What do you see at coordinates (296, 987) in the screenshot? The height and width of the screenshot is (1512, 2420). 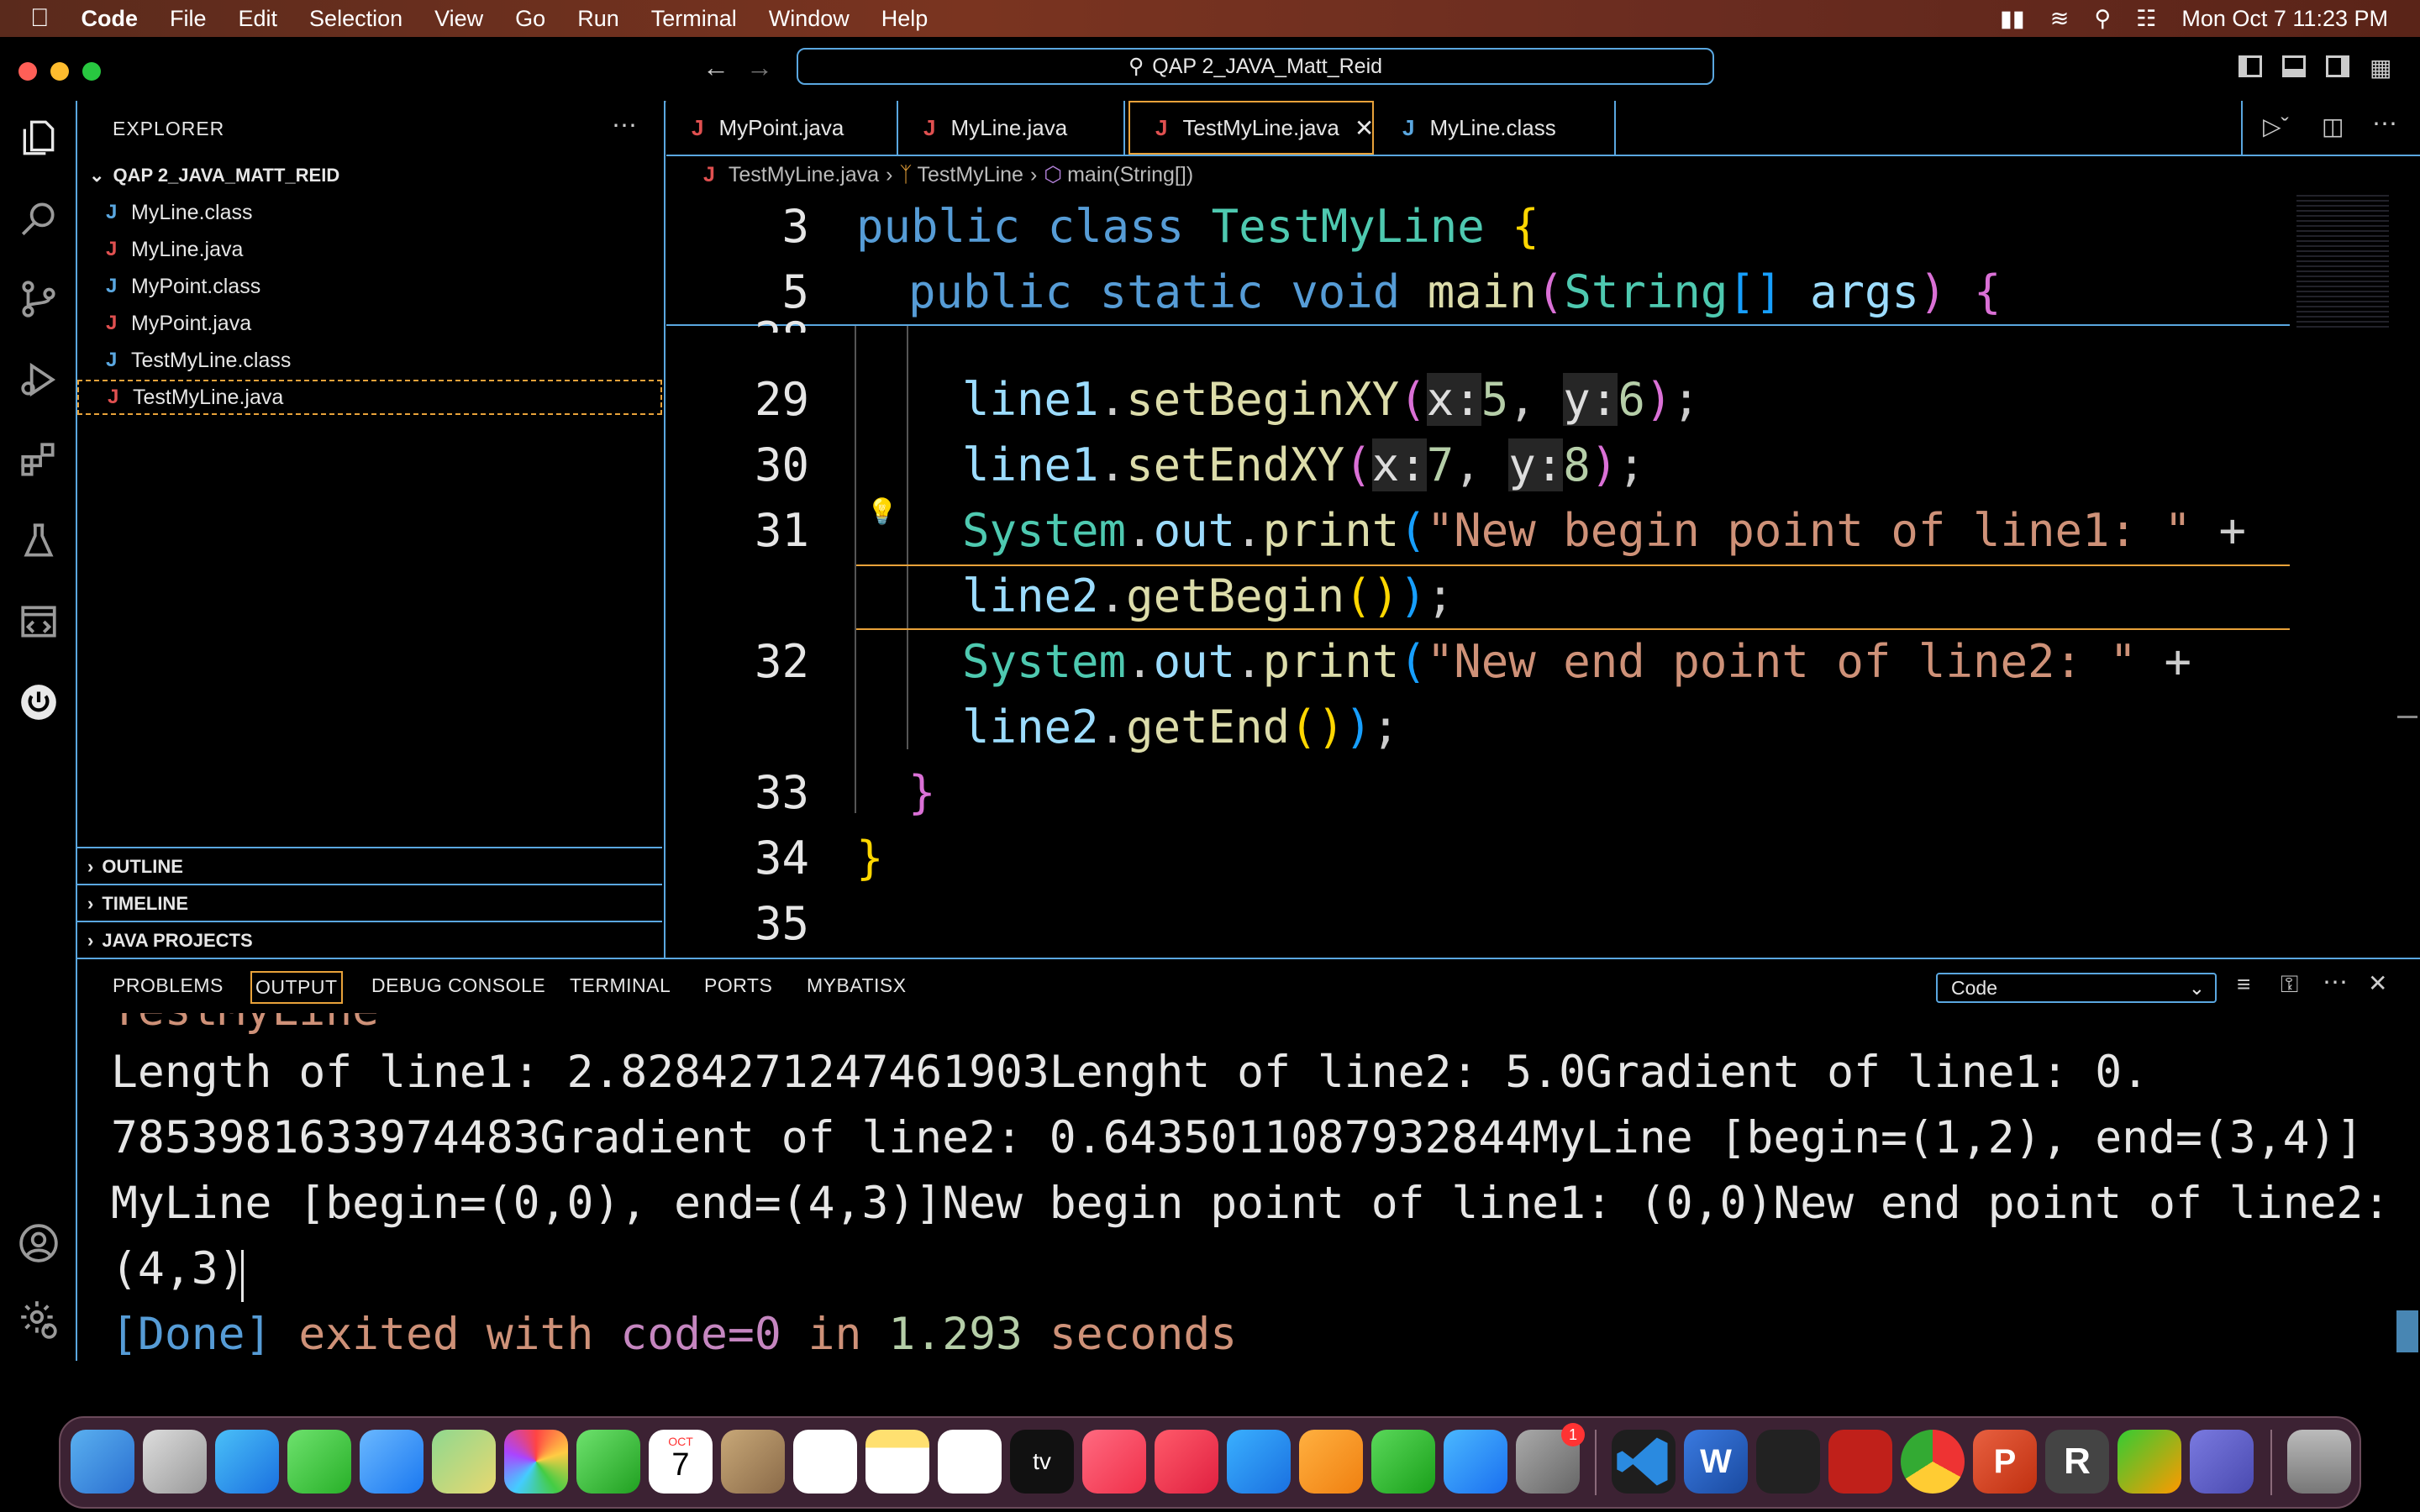 I see `tab-output: OUTPUT` at bounding box center [296, 987].